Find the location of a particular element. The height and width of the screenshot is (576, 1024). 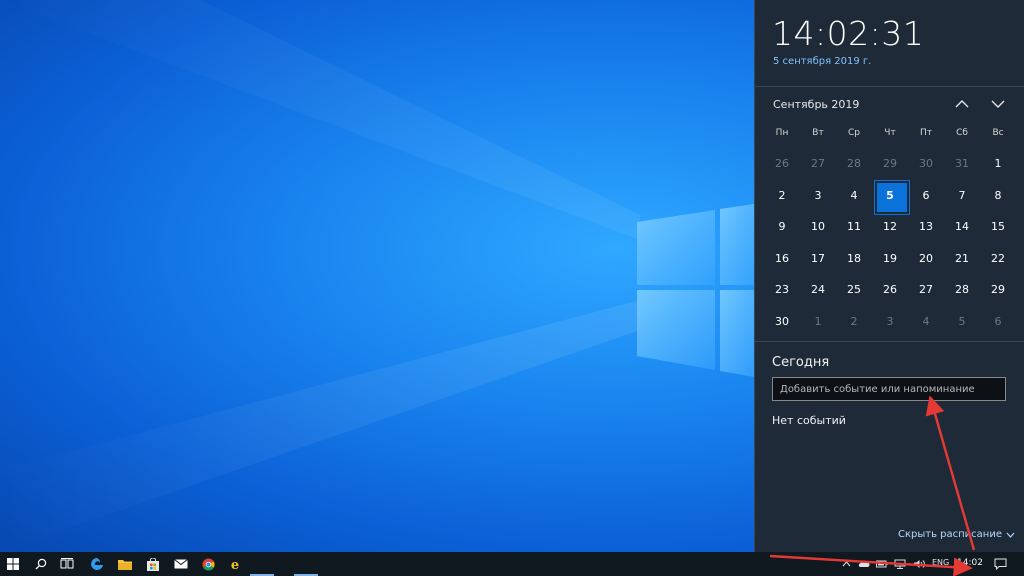

calendar-day: 15 is located at coordinates (998, 227).